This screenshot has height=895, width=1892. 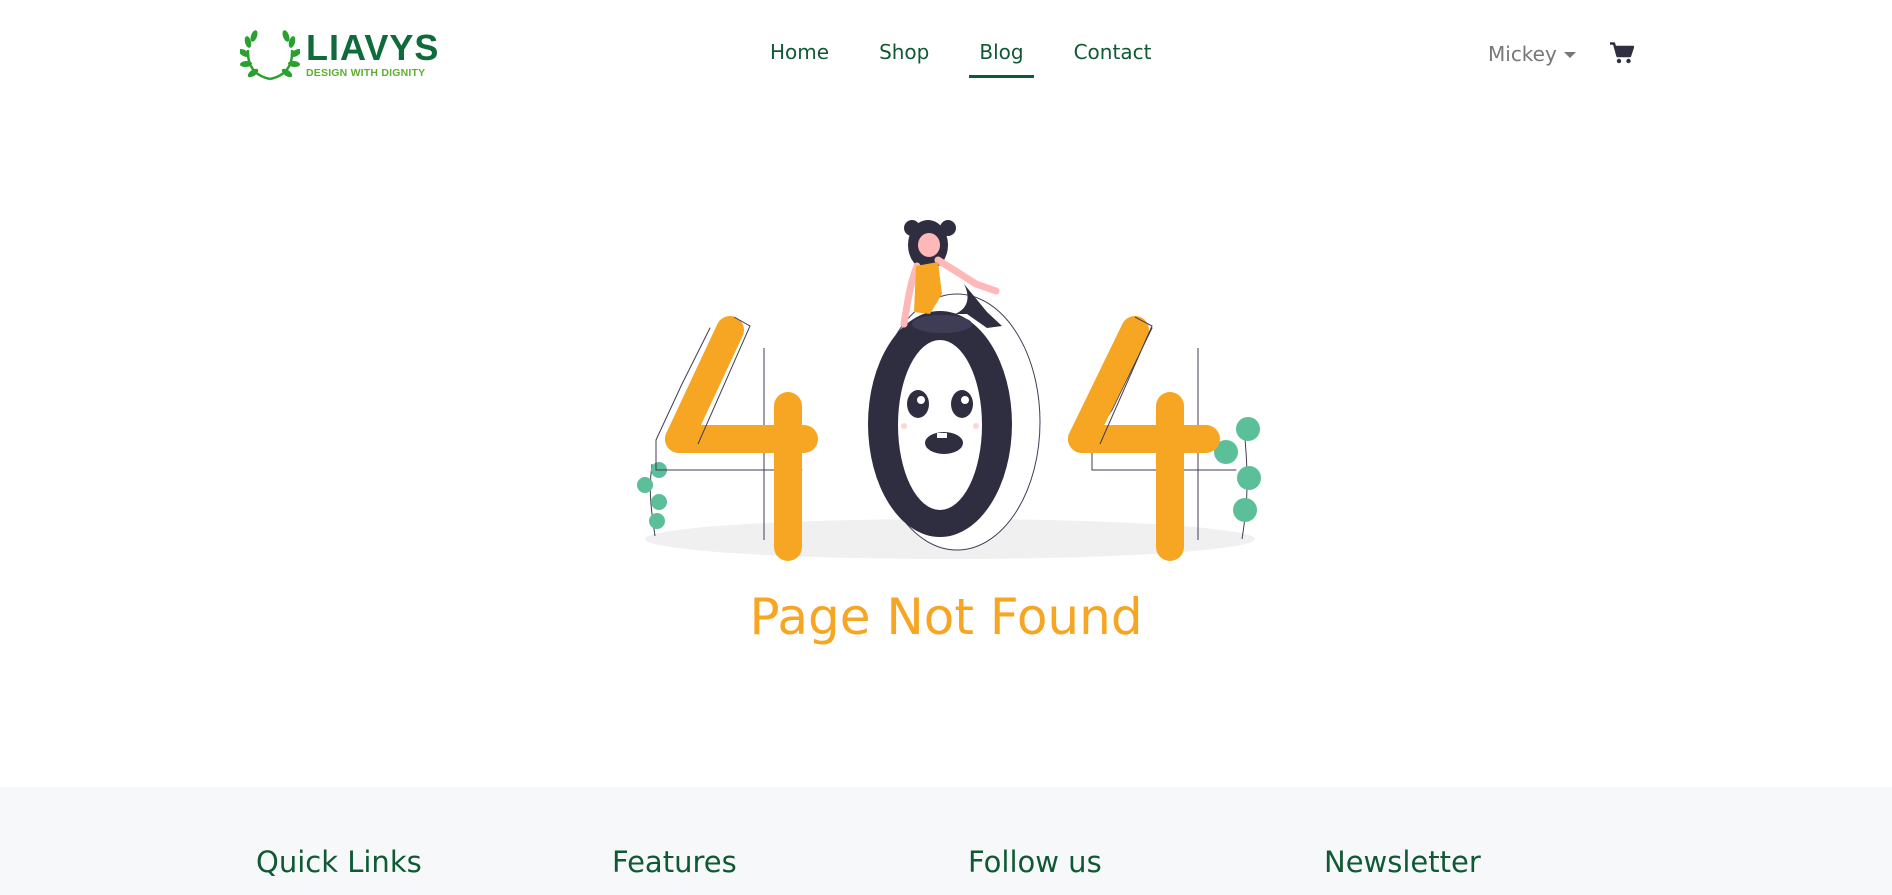 I want to click on laurel-wreath-icon, so click(x=270, y=55).